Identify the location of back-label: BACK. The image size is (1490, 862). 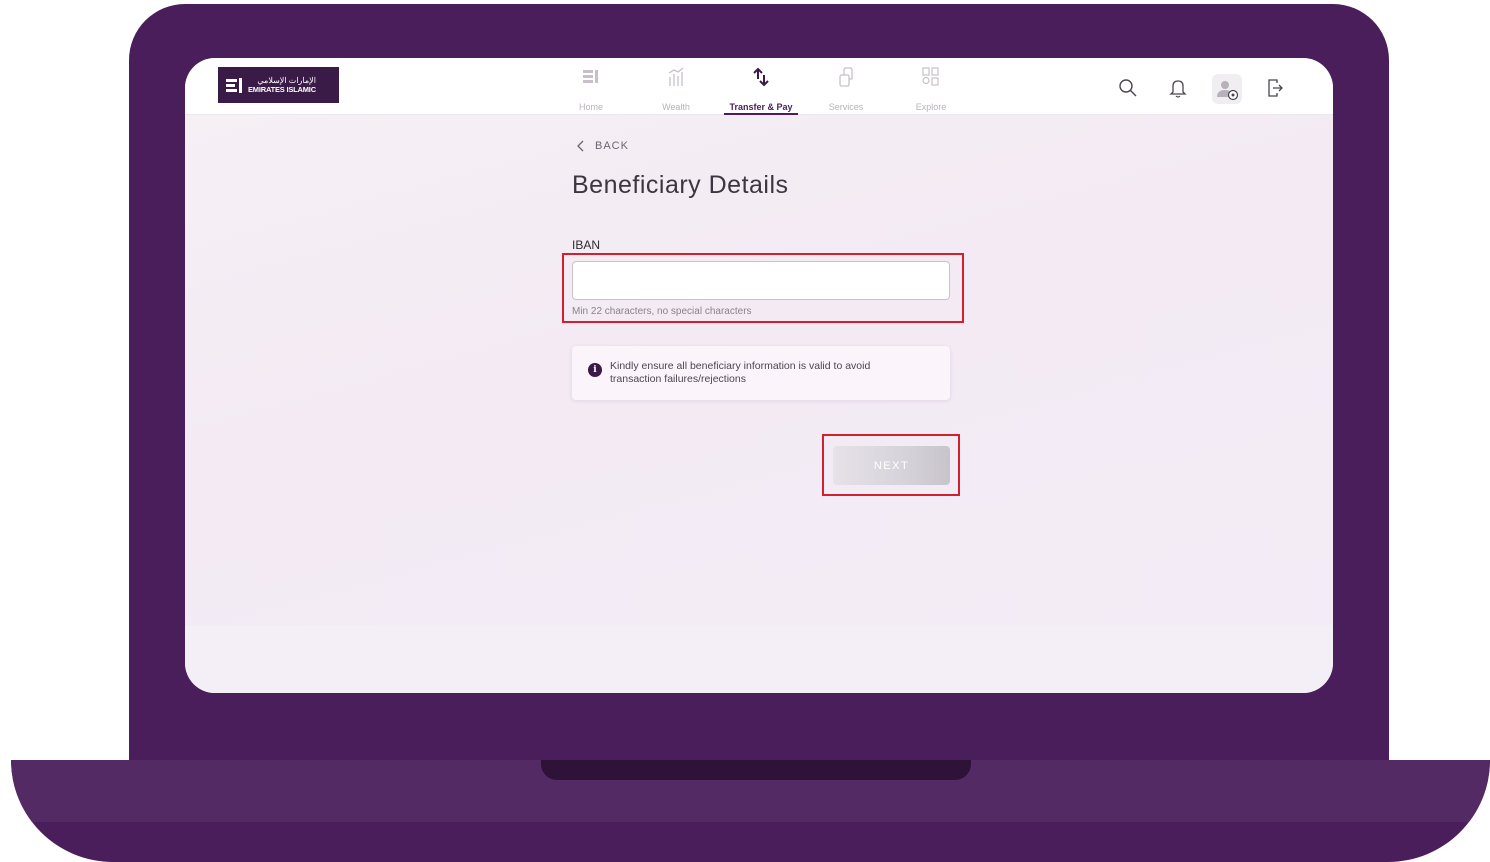
(612, 146).